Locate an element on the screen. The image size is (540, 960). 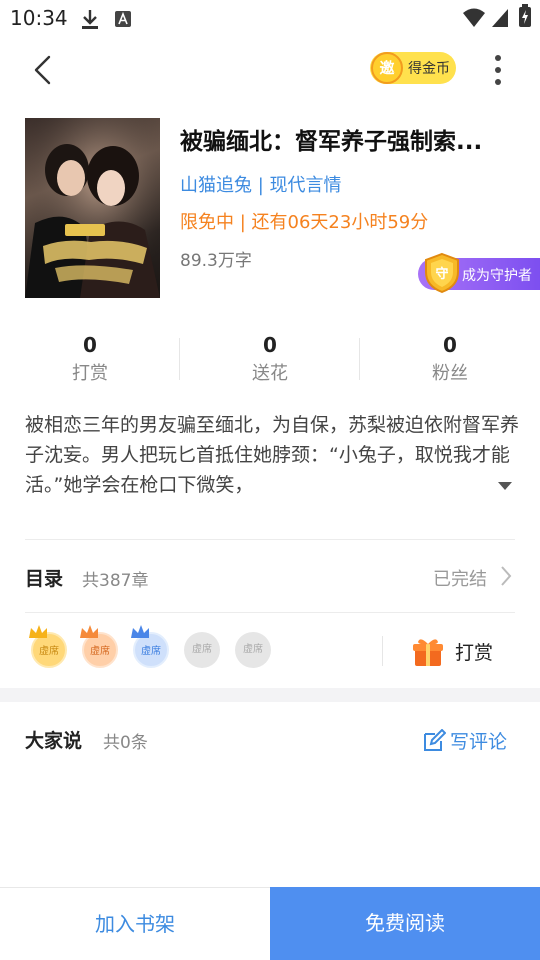
back-arrow-icon is located at coordinates (42, 70).